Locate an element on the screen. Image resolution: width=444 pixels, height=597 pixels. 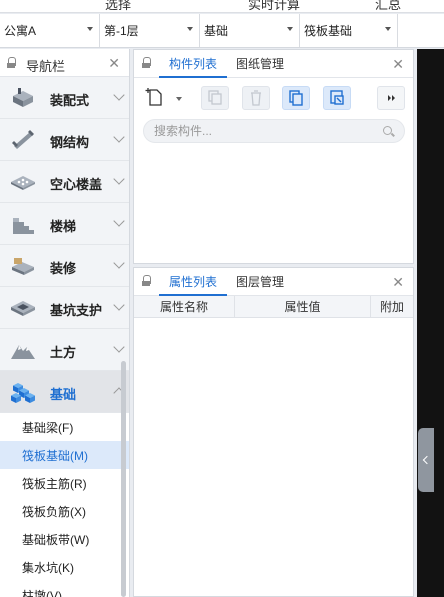
floor-selector-bar: 公寓A 第-1层 基础 筏板基础 is located at coordinates (222, 31).